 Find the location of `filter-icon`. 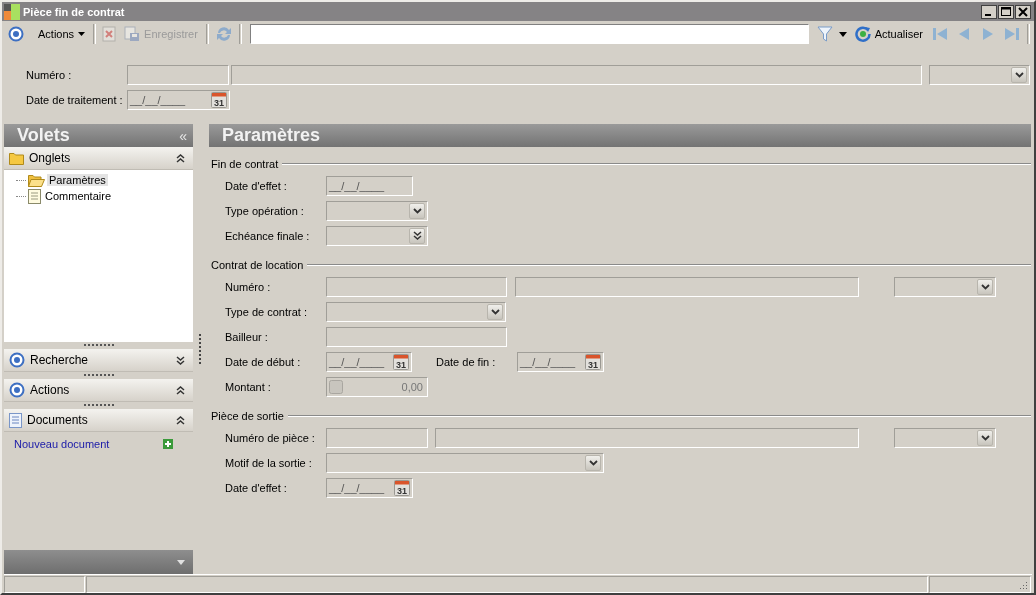

filter-icon is located at coordinates (824, 34).